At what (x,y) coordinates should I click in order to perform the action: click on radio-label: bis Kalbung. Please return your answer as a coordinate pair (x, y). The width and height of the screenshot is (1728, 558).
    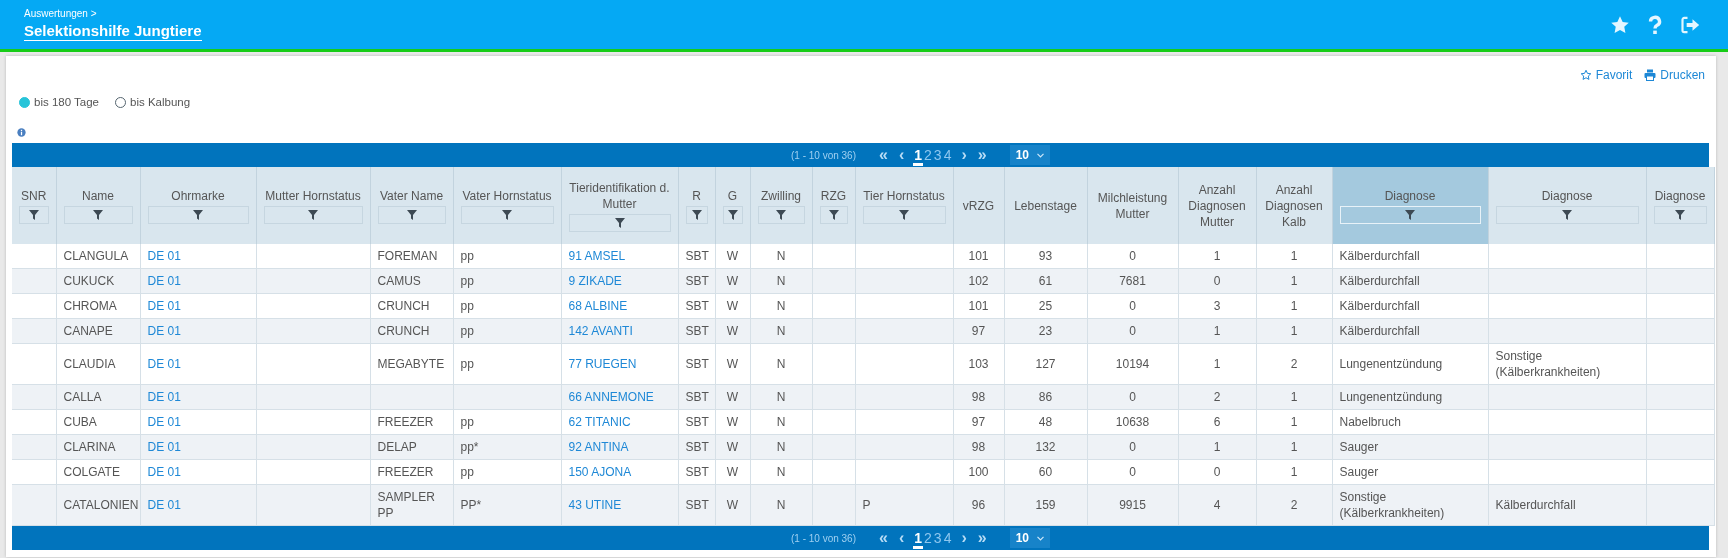
    Looking at the image, I should click on (160, 102).